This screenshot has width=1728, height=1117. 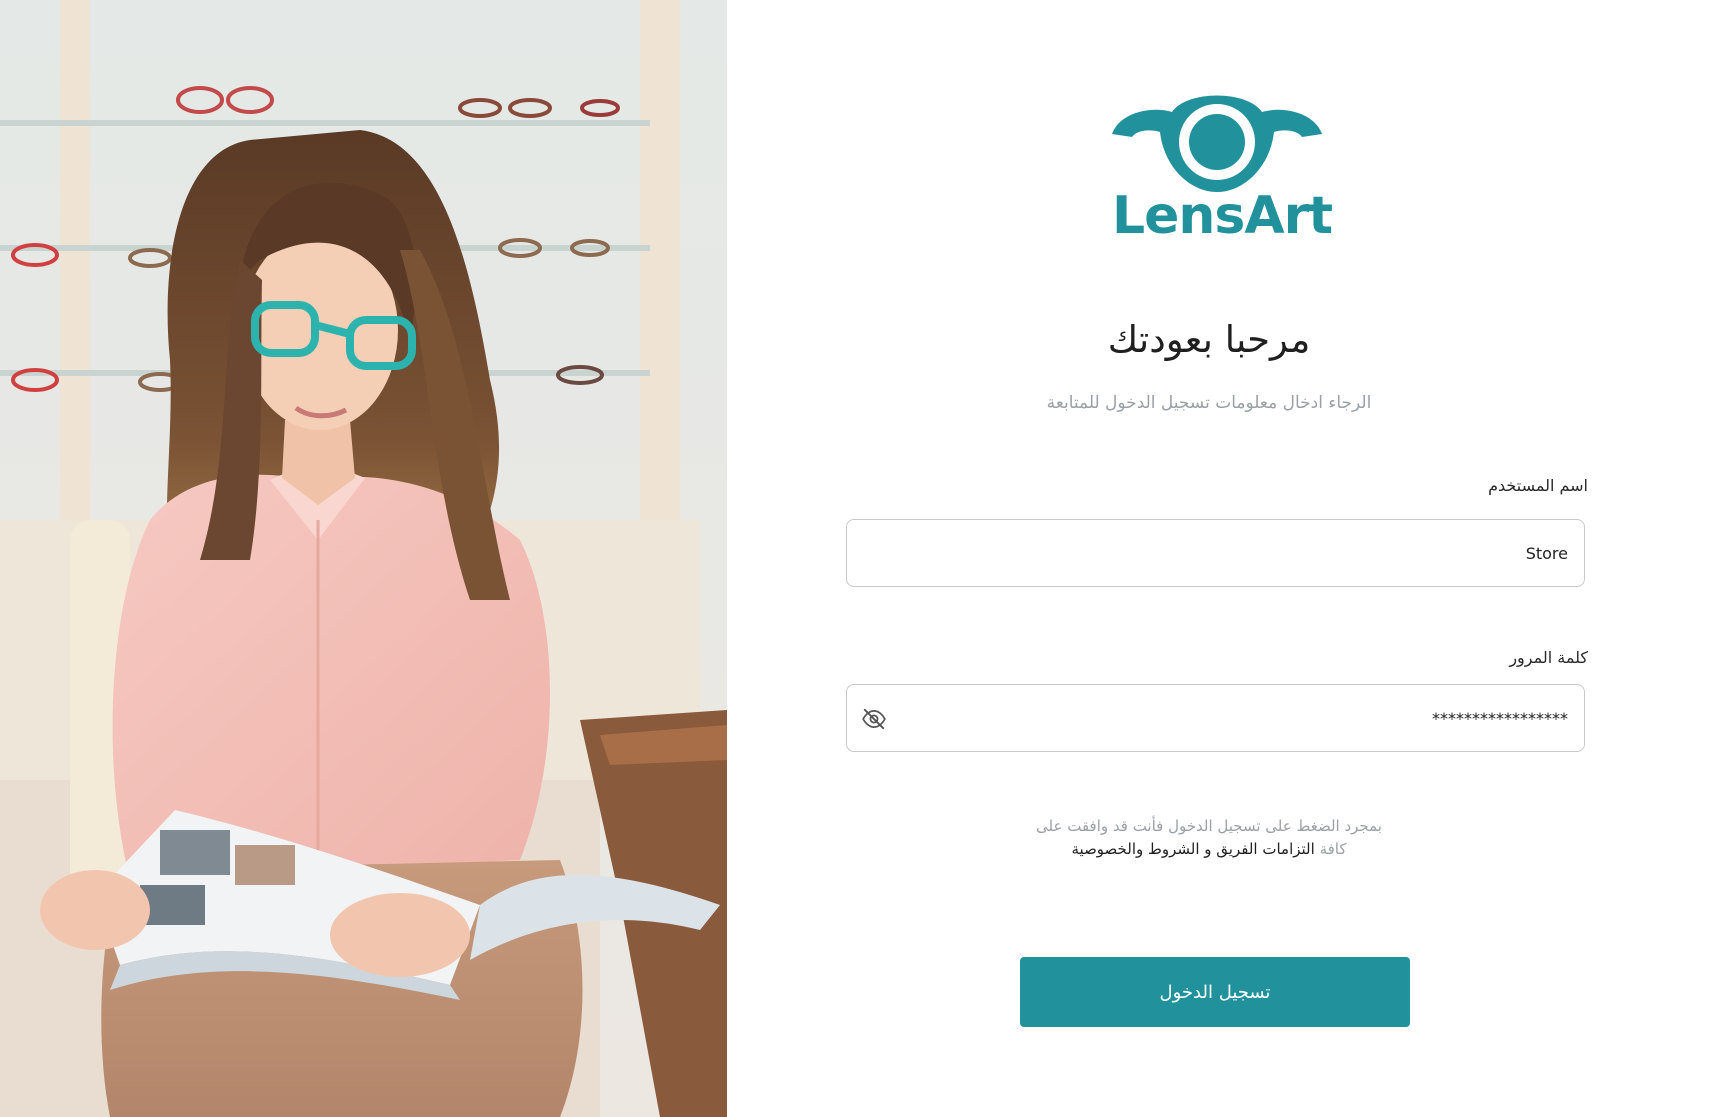 I want to click on username-field-box, so click(x=1215, y=553).